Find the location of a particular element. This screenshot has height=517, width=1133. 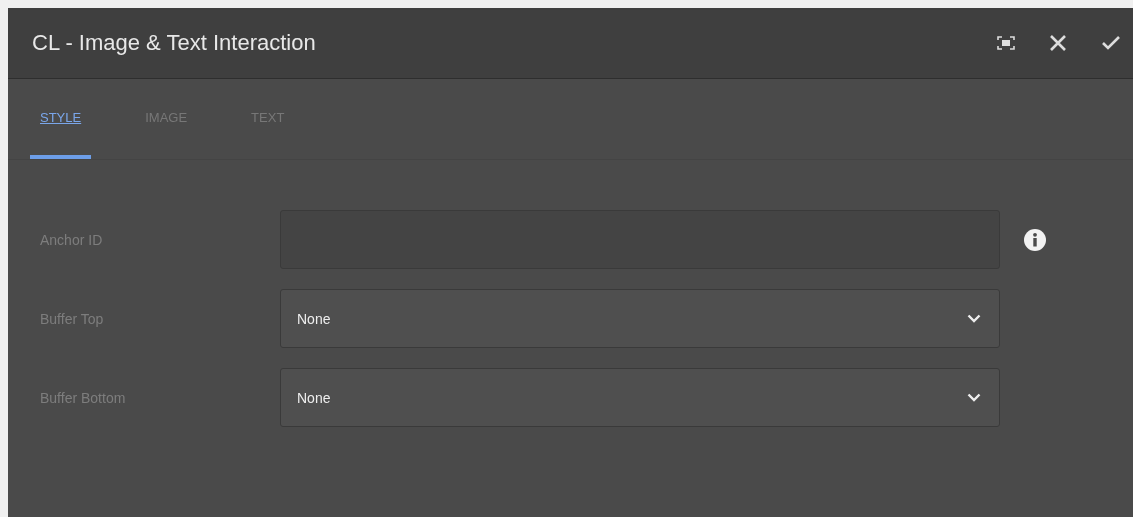

tab: STYLE is located at coordinates (61, 119).